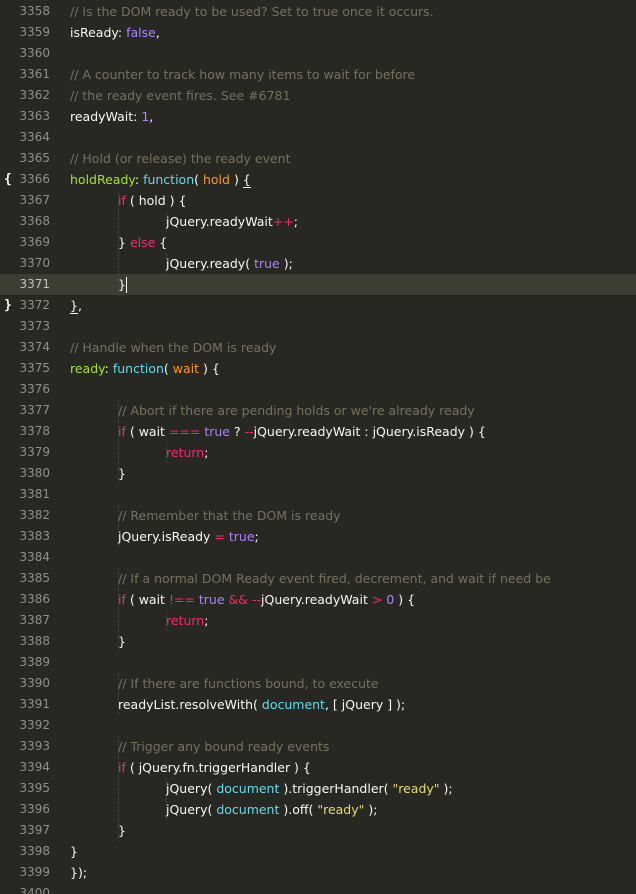 This screenshot has height=894, width=636. I want to click on code-text: holdReady: function( hold ) {, so click(160, 179).